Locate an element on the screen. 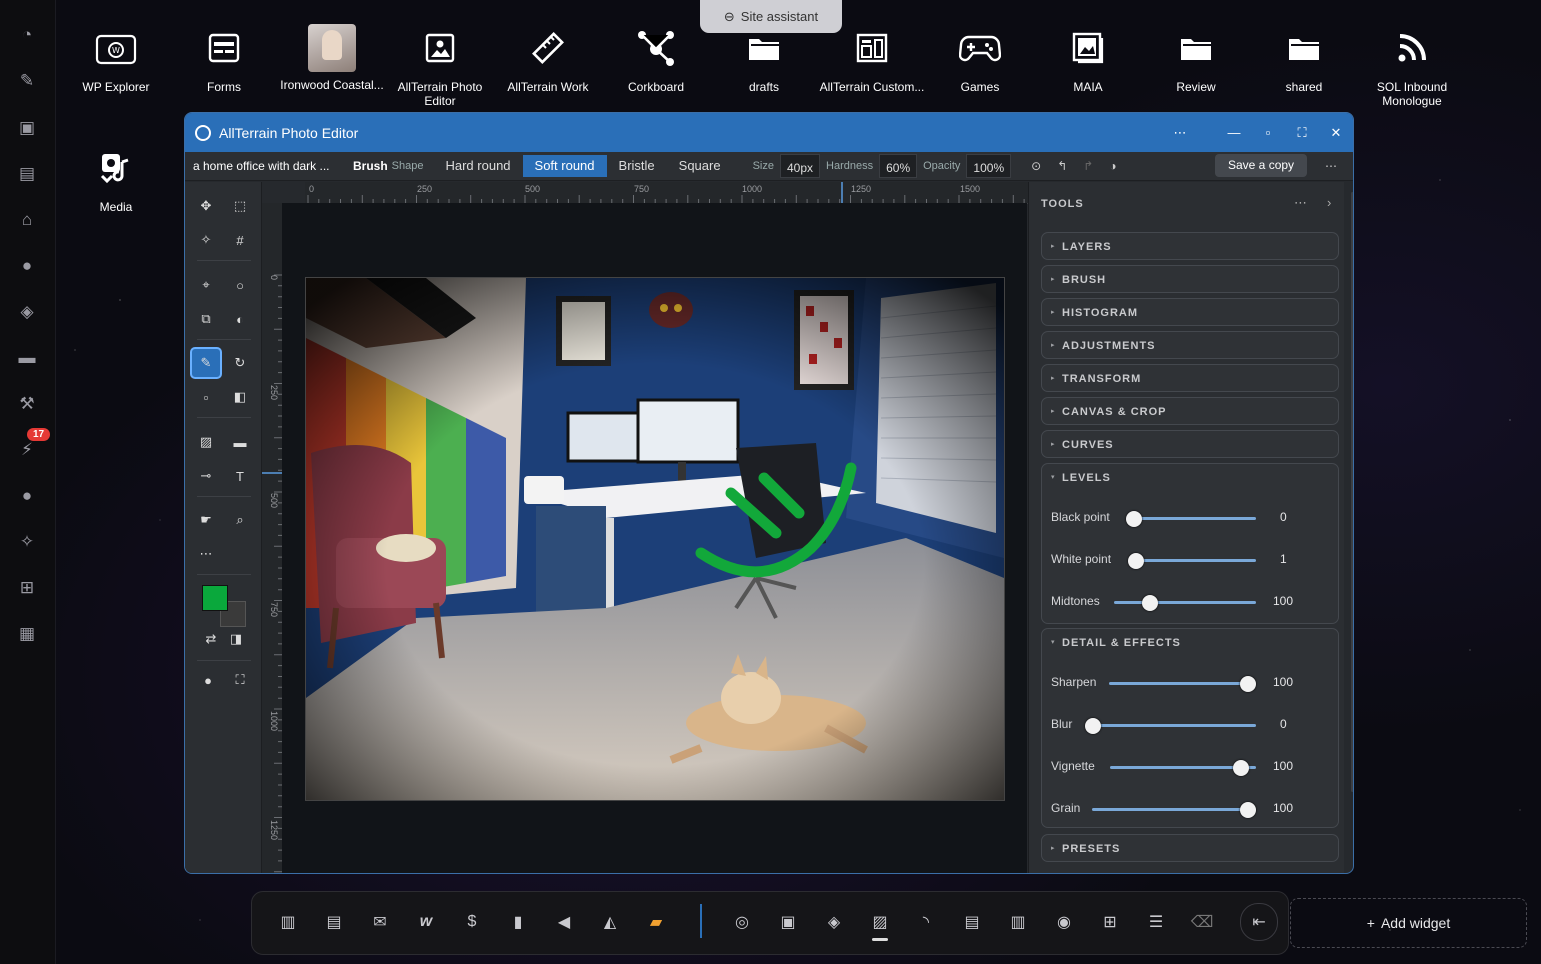 The width and height of the screenshot is (1541, 964). sharpen-slider is located at coordinates (1182, 684).